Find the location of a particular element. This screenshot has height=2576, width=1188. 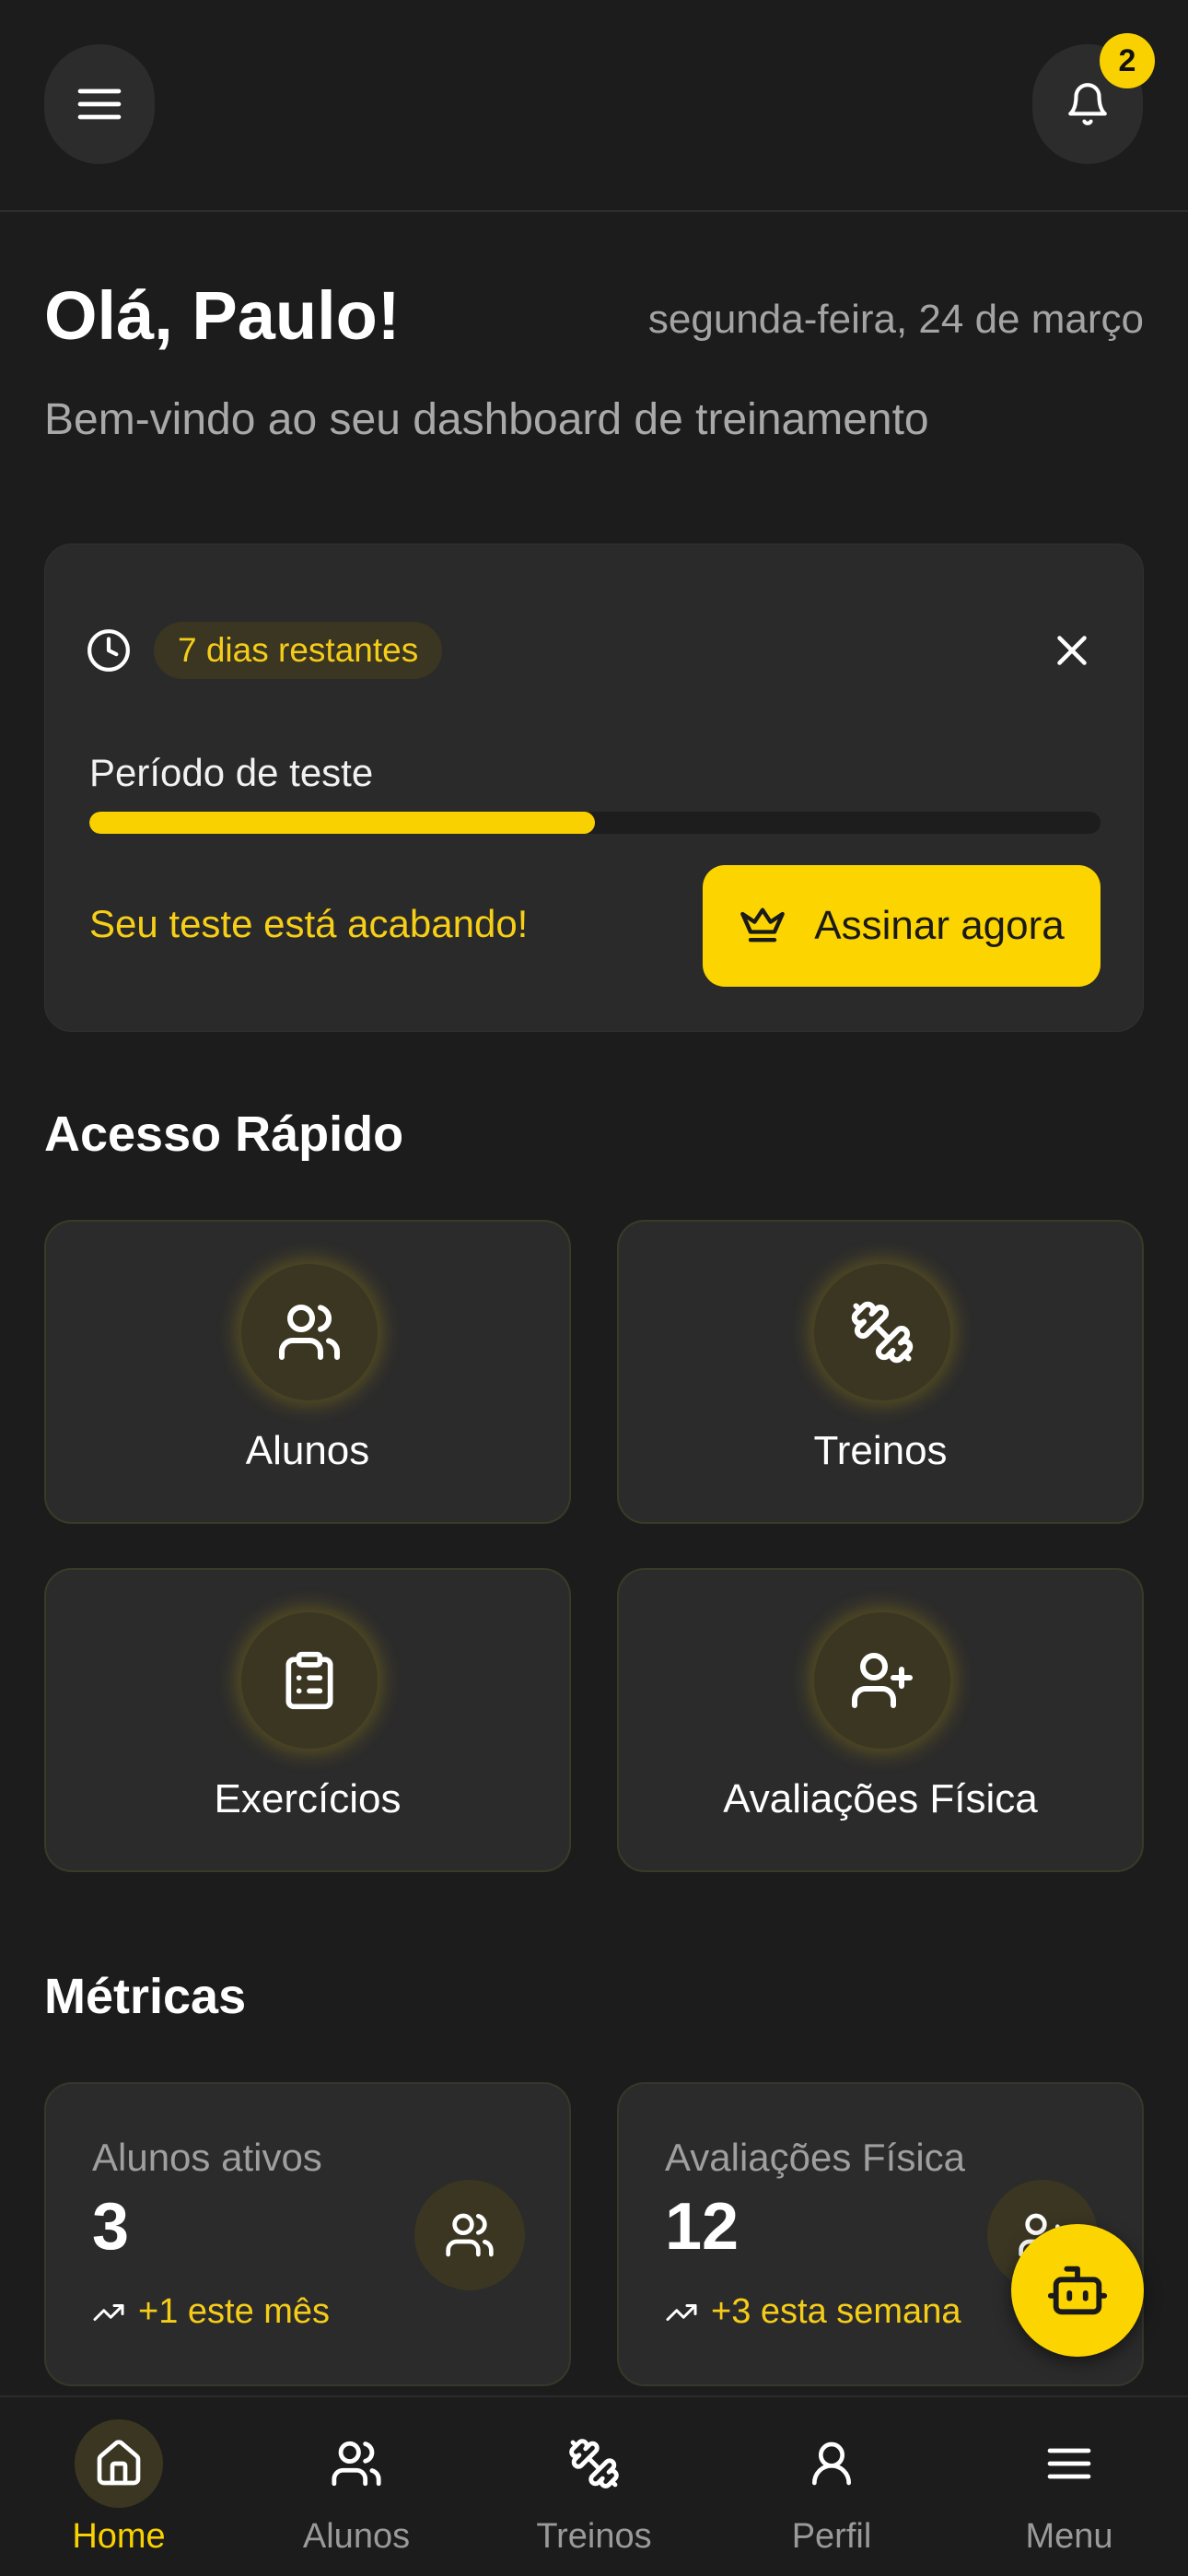

quick-access-alunos: Alunos is located at coordinates (307, 1372).